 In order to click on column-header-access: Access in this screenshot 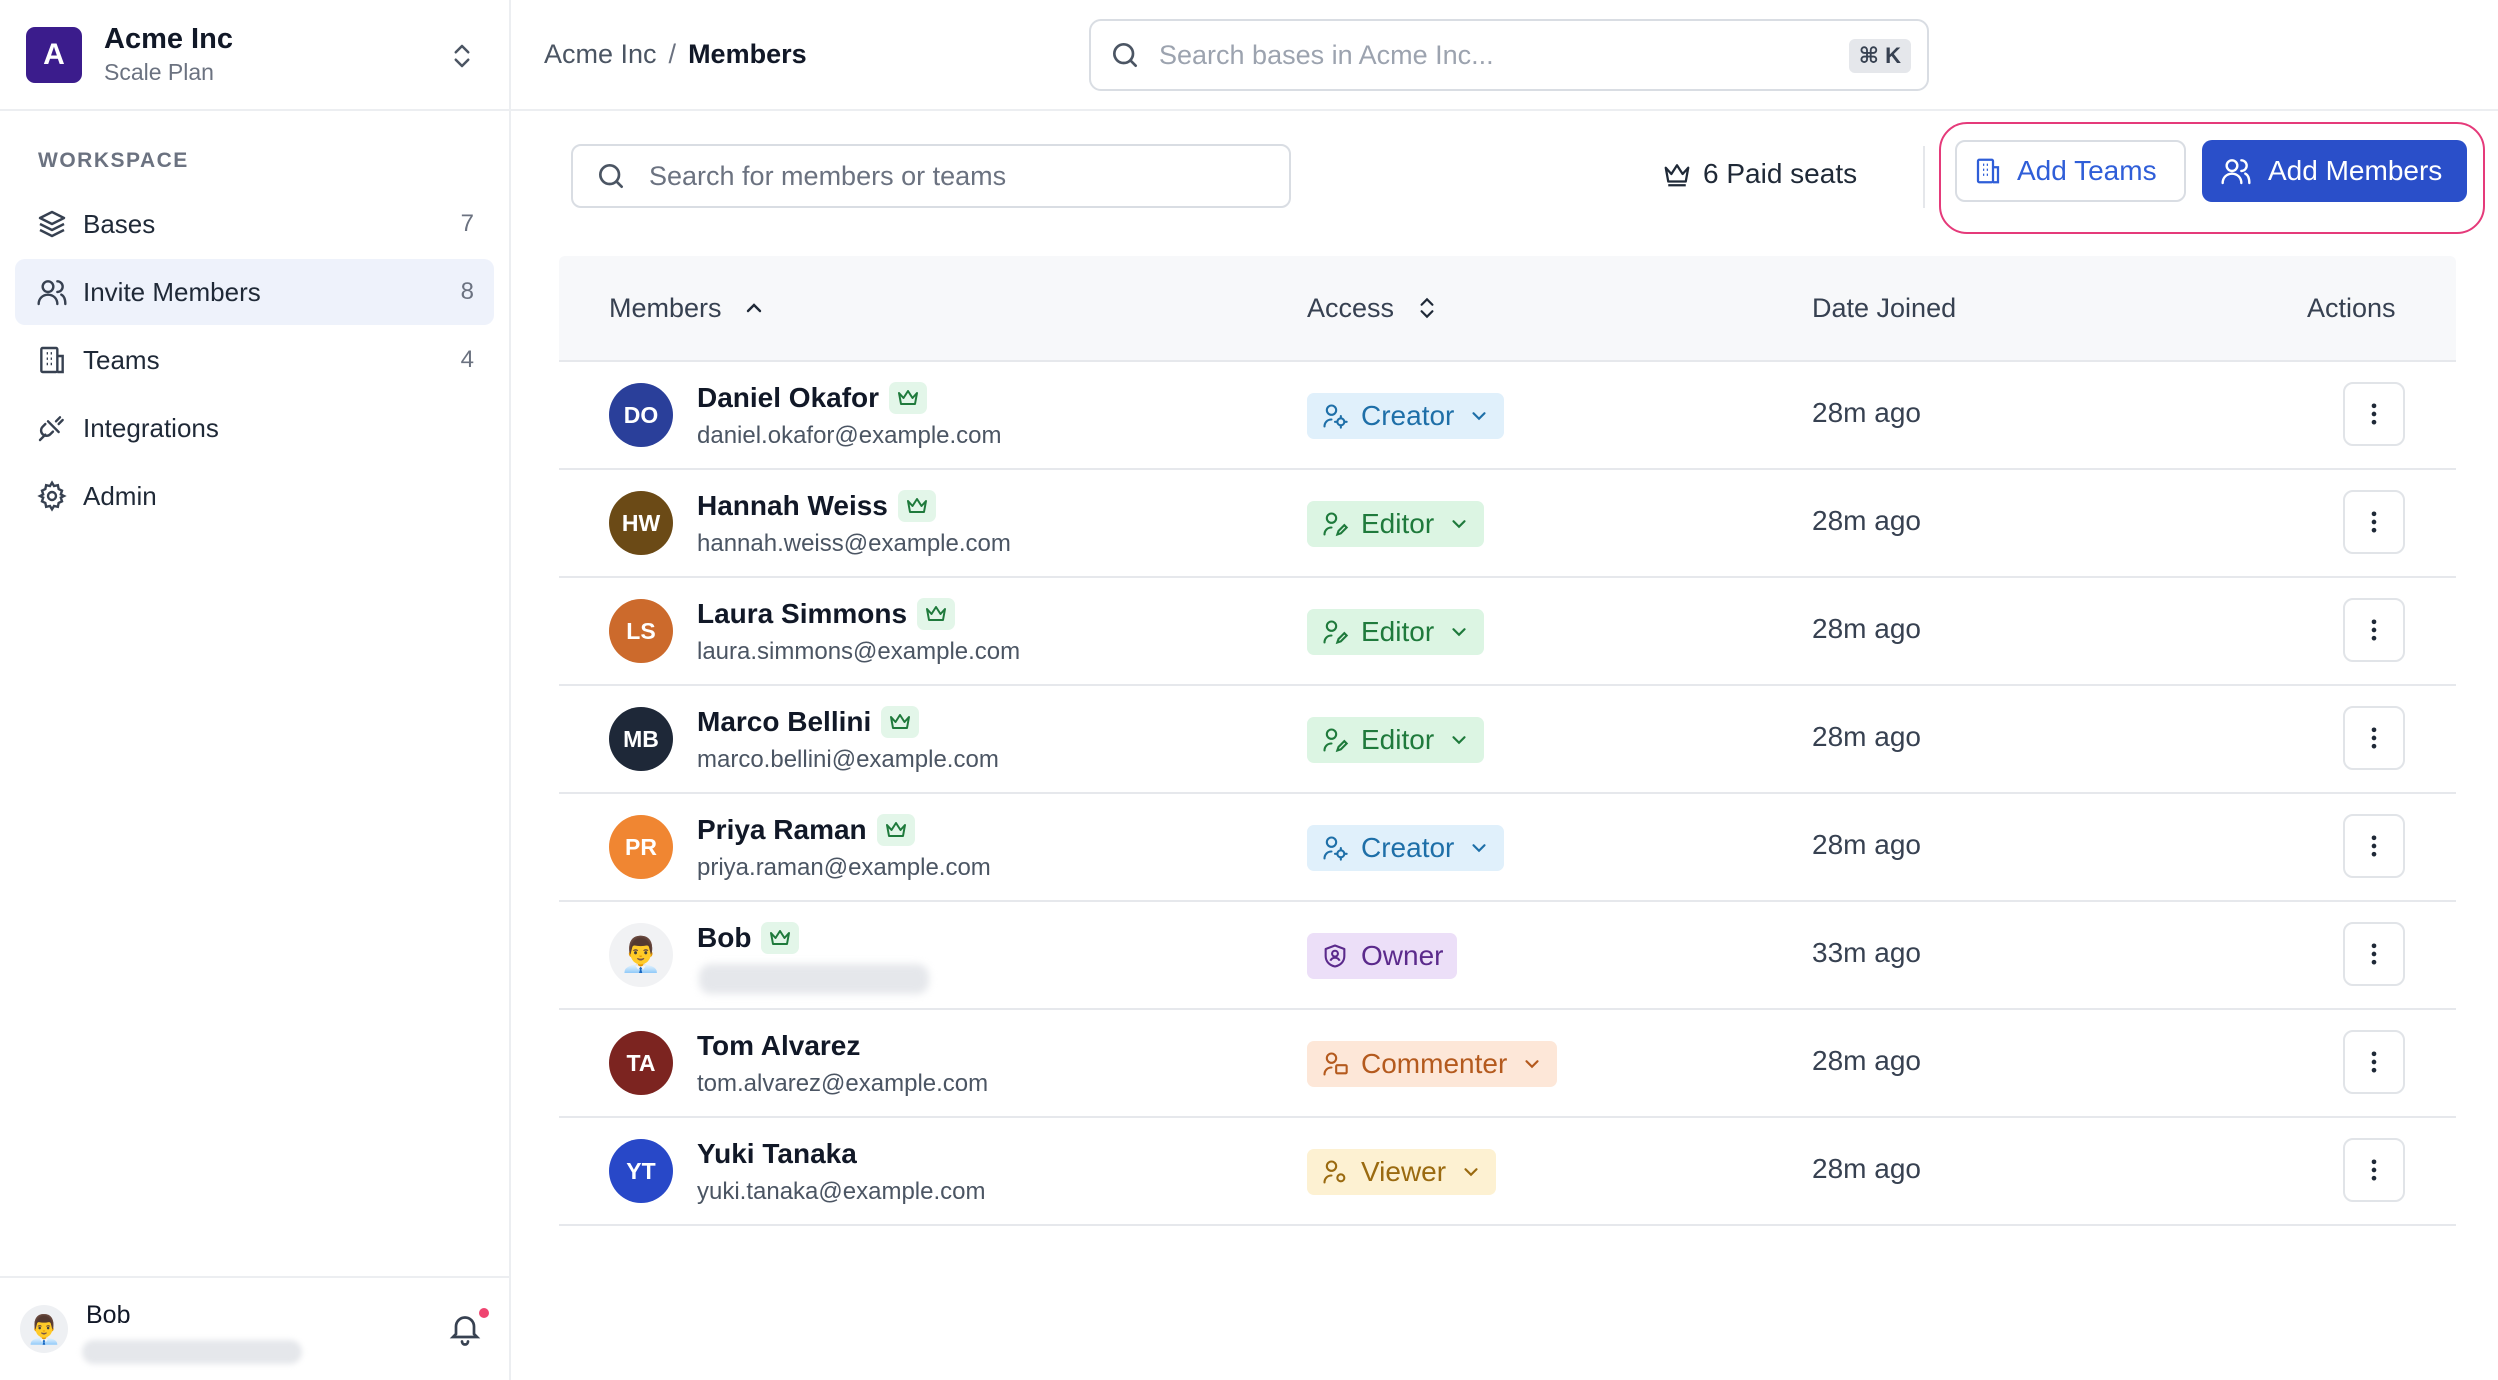, I will do `click(1373, 308)`.